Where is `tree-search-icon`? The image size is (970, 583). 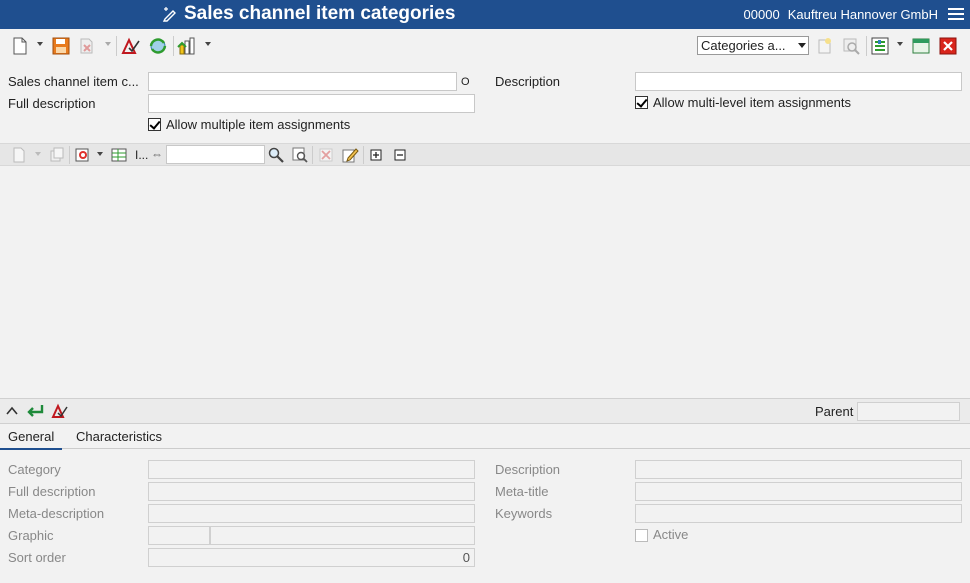
tree-search-icon is located at coordinates (276, 155).